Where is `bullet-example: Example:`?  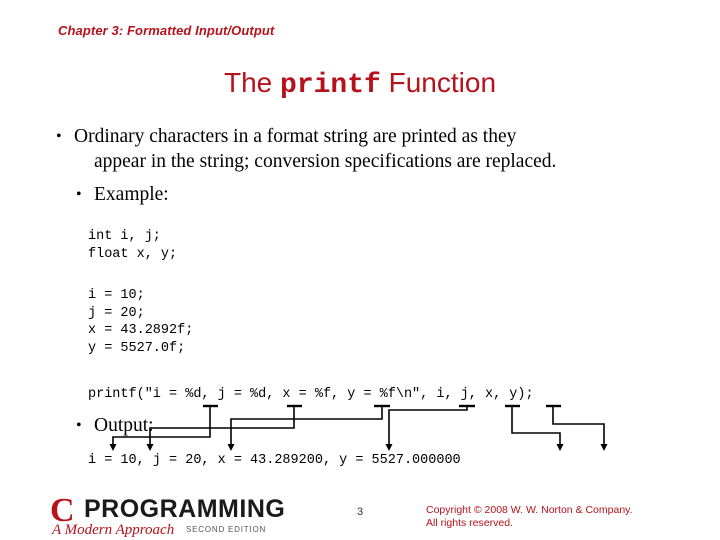 bullet-example: Example: is located at coordinates (363, 194).